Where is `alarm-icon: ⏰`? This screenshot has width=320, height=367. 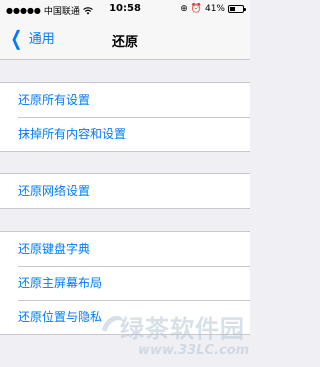
alarm-icon: ⏰ is located at coordinates (196, 9).